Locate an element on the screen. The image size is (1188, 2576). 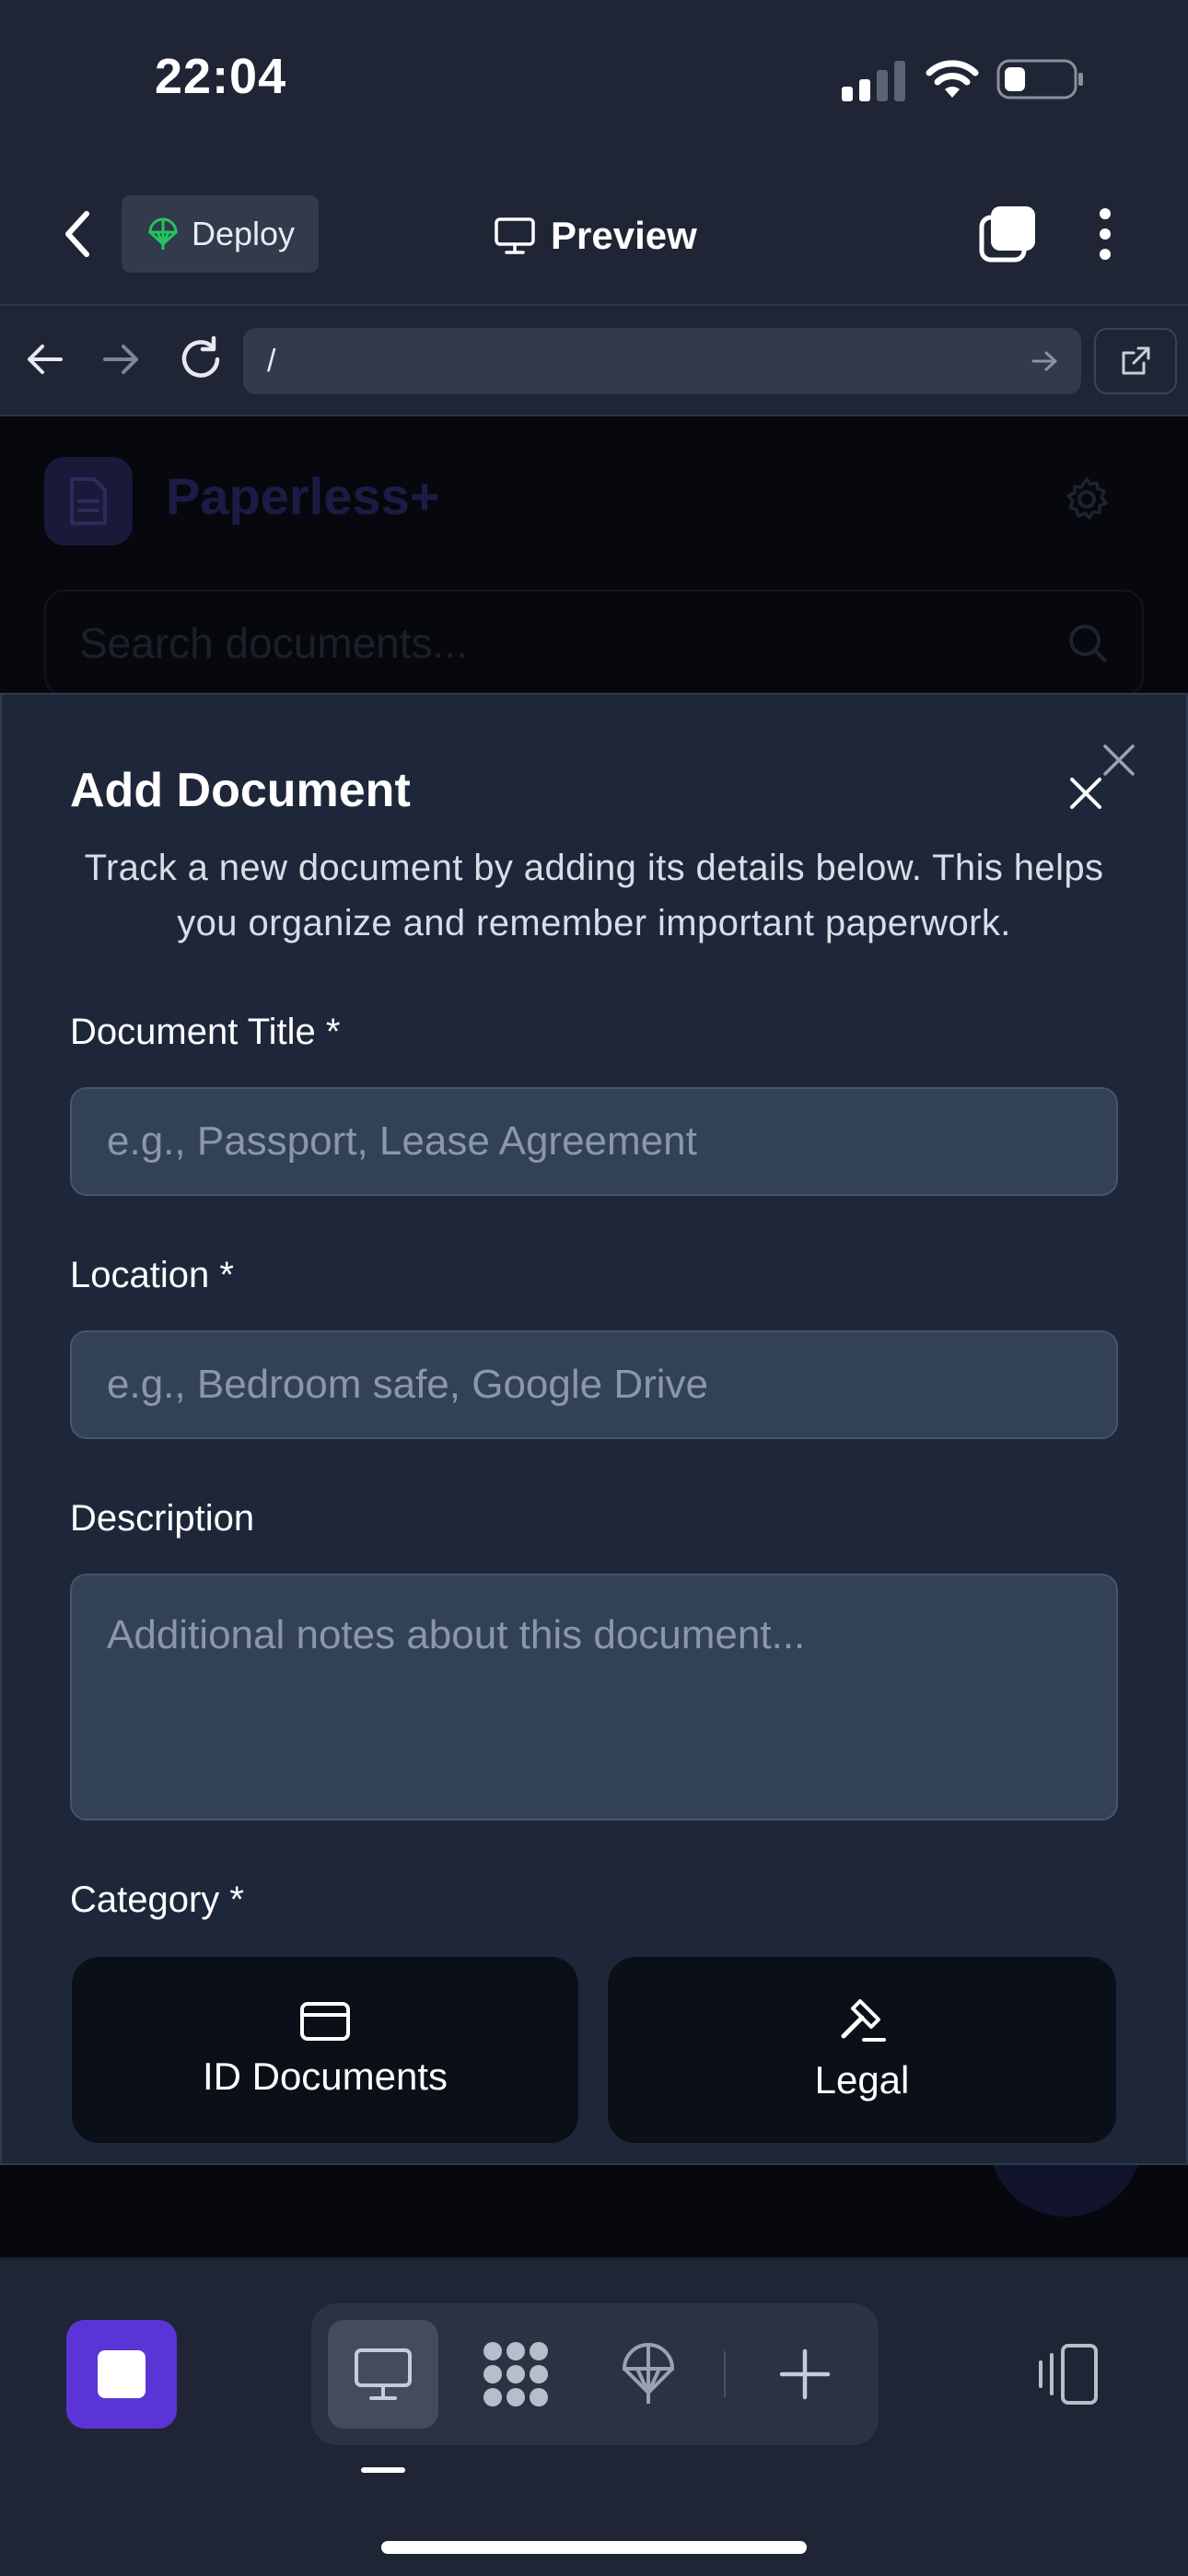
deploy-button: Deploy is located at coordinates (220, 234).